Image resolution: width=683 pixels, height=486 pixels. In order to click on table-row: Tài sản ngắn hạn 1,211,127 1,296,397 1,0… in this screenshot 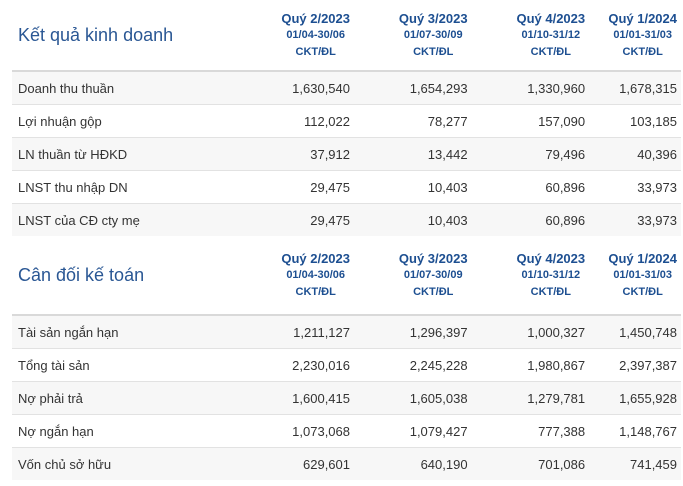, I will do `click(346, 331)`.